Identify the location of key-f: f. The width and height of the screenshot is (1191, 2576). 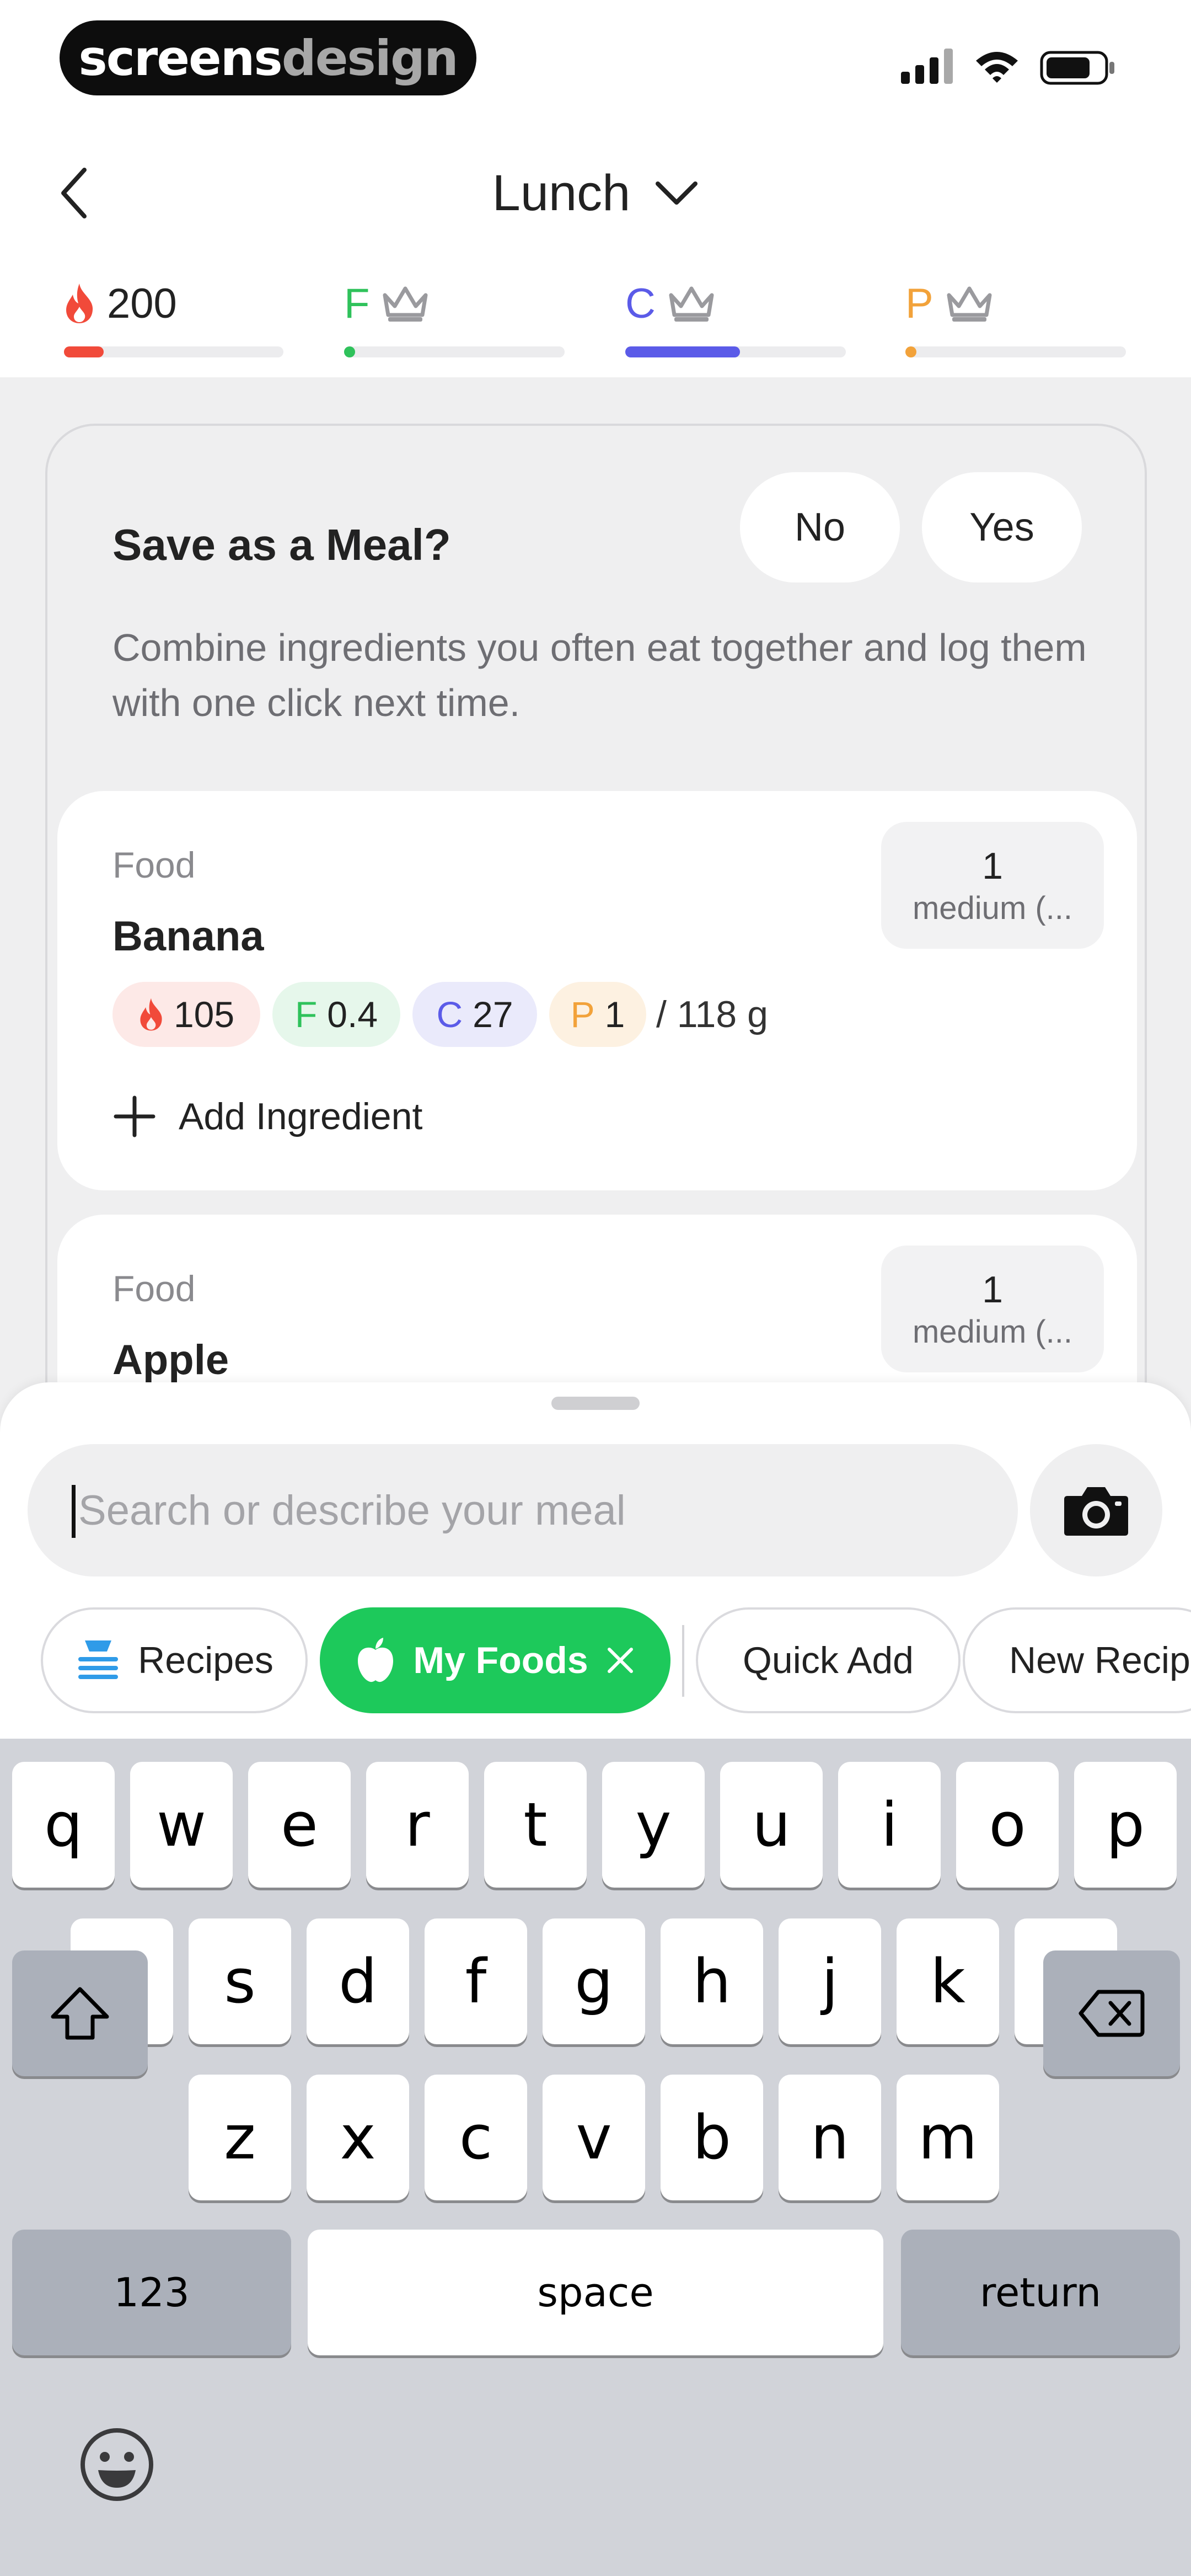
(476, 1981).